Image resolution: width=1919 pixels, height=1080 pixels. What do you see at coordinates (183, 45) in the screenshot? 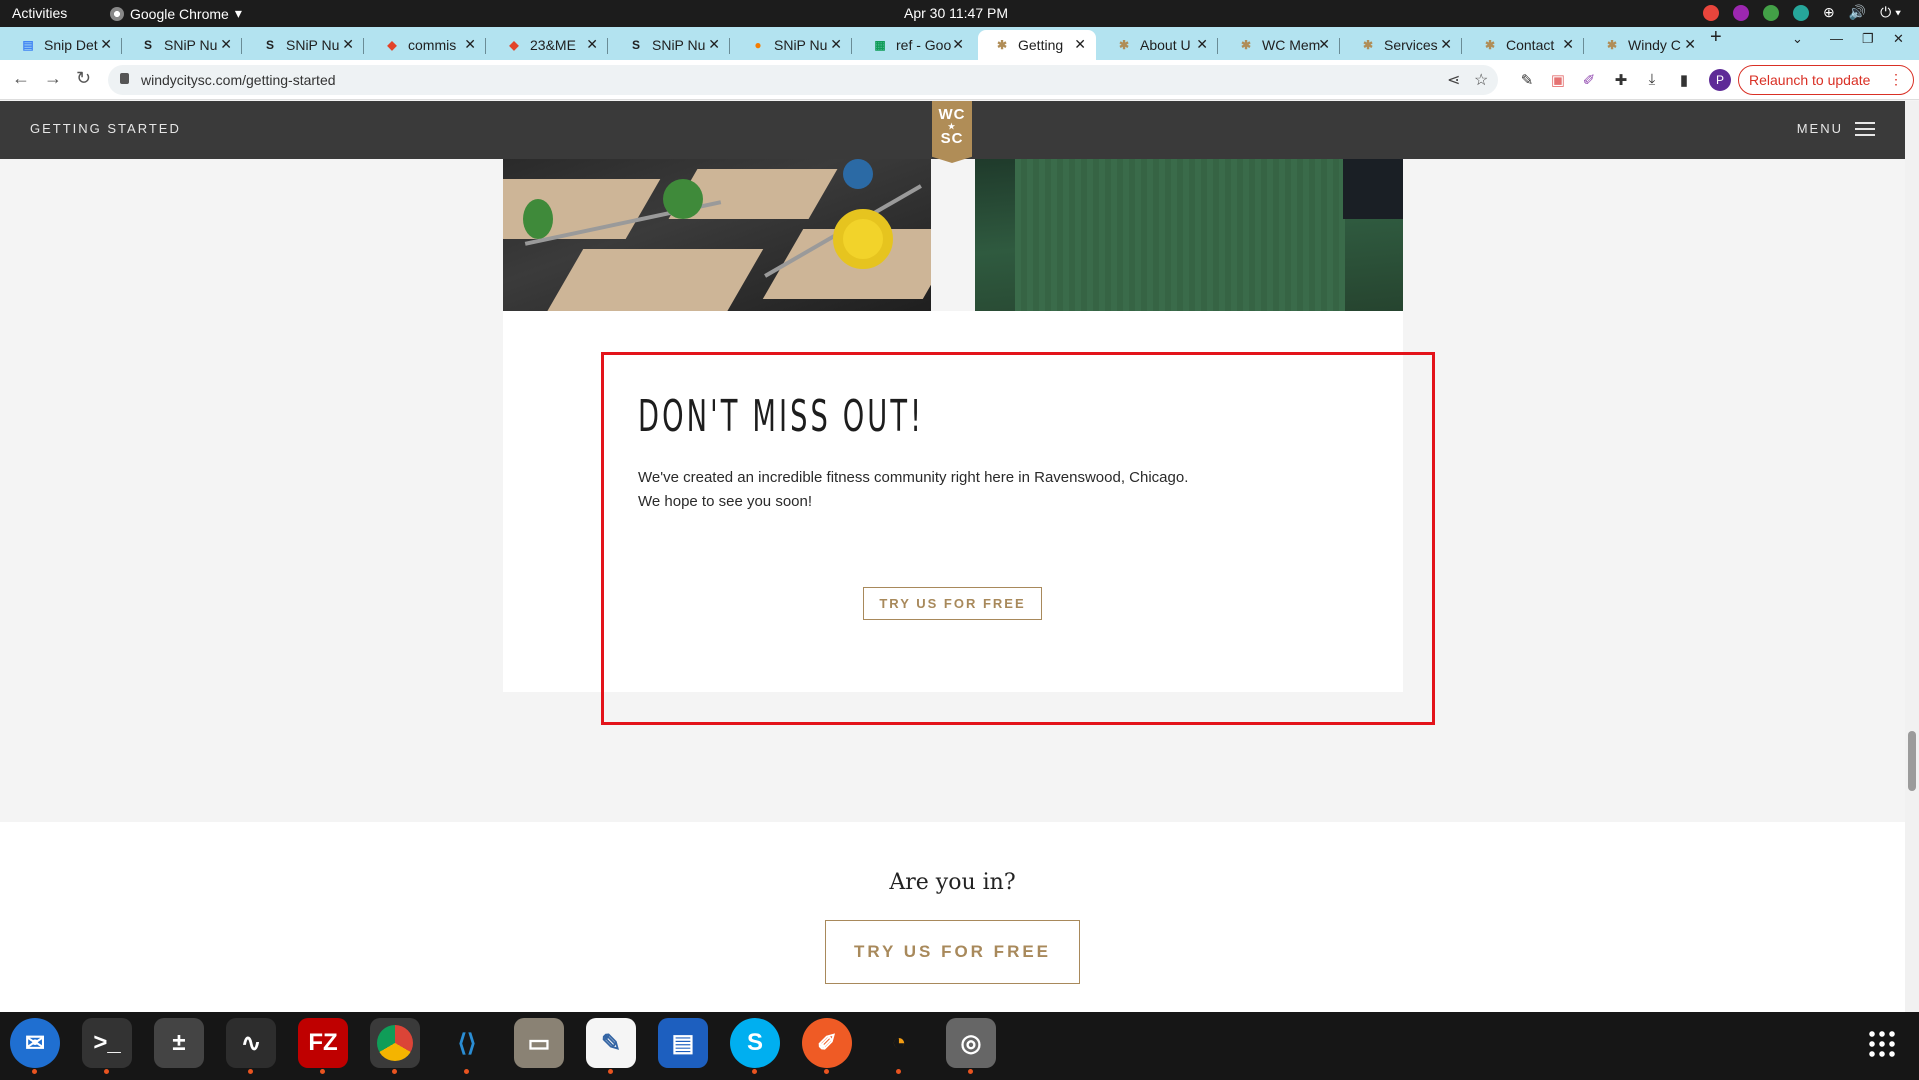
I see `tab-1: S SNiP Nu ✕` at bounding box center [183, 45].